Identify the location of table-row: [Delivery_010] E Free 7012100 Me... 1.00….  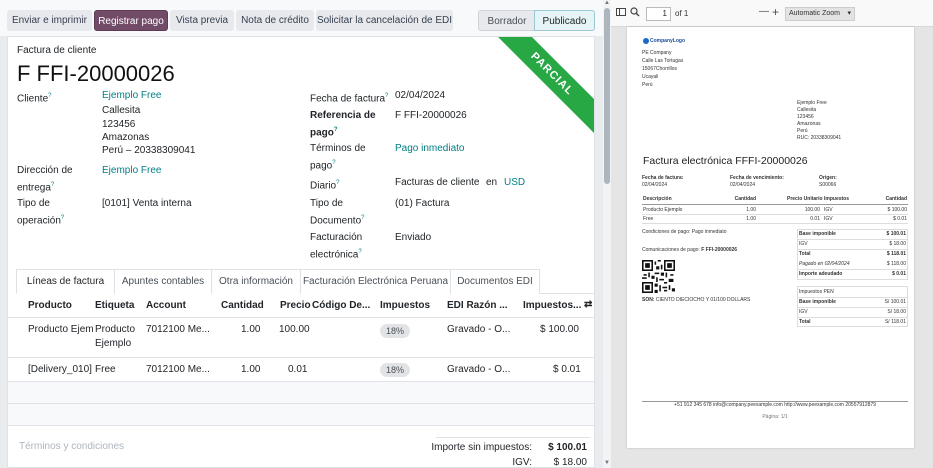
(301, 370).